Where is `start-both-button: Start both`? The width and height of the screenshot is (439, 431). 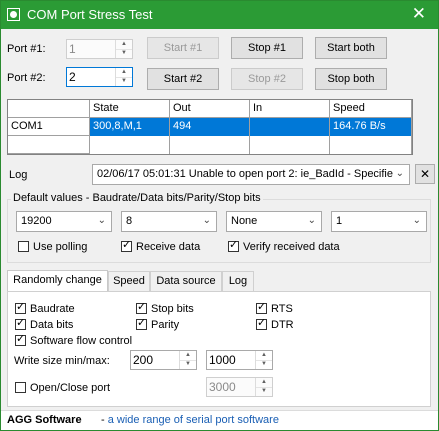
start-both-button: Start both is located at coordinates (351, 48).